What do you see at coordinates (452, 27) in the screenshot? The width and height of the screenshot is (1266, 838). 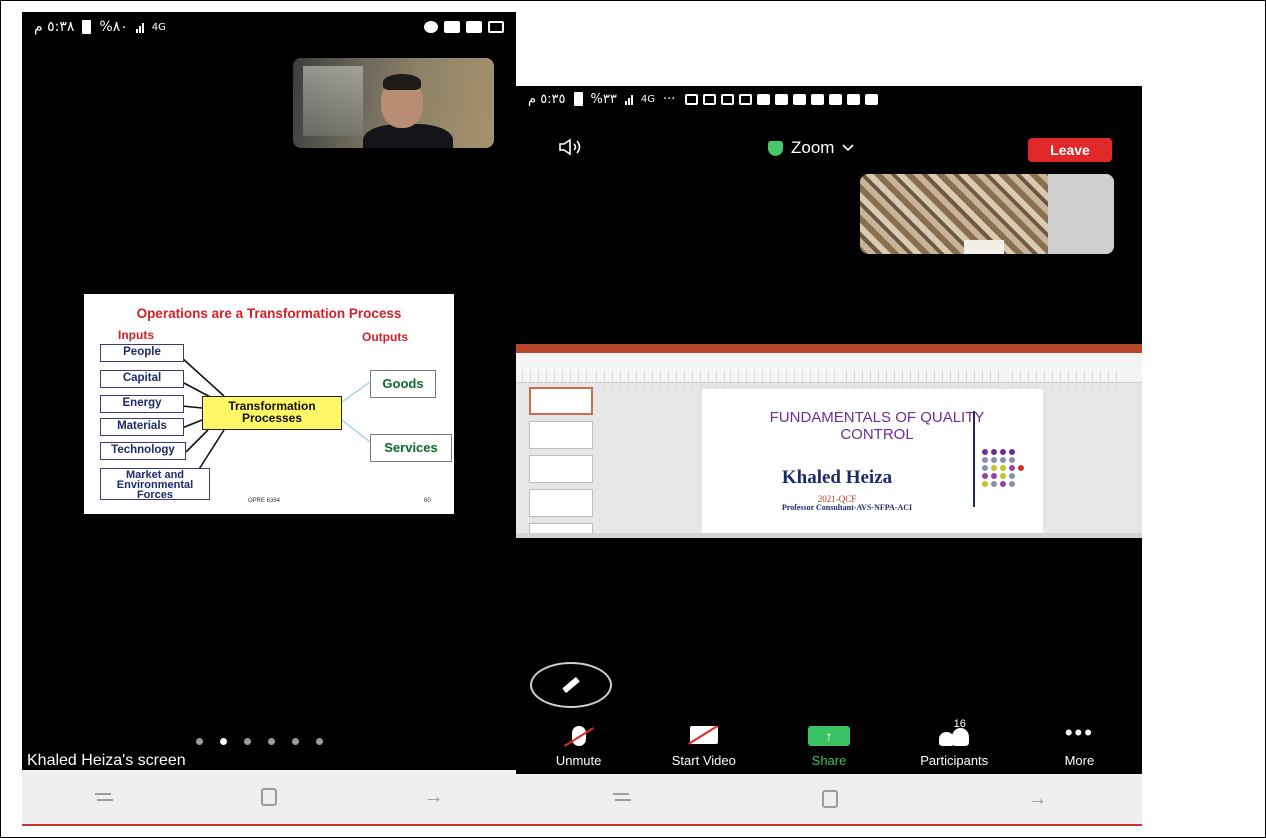 I see `video-icon` at bounding box center [452, 27].